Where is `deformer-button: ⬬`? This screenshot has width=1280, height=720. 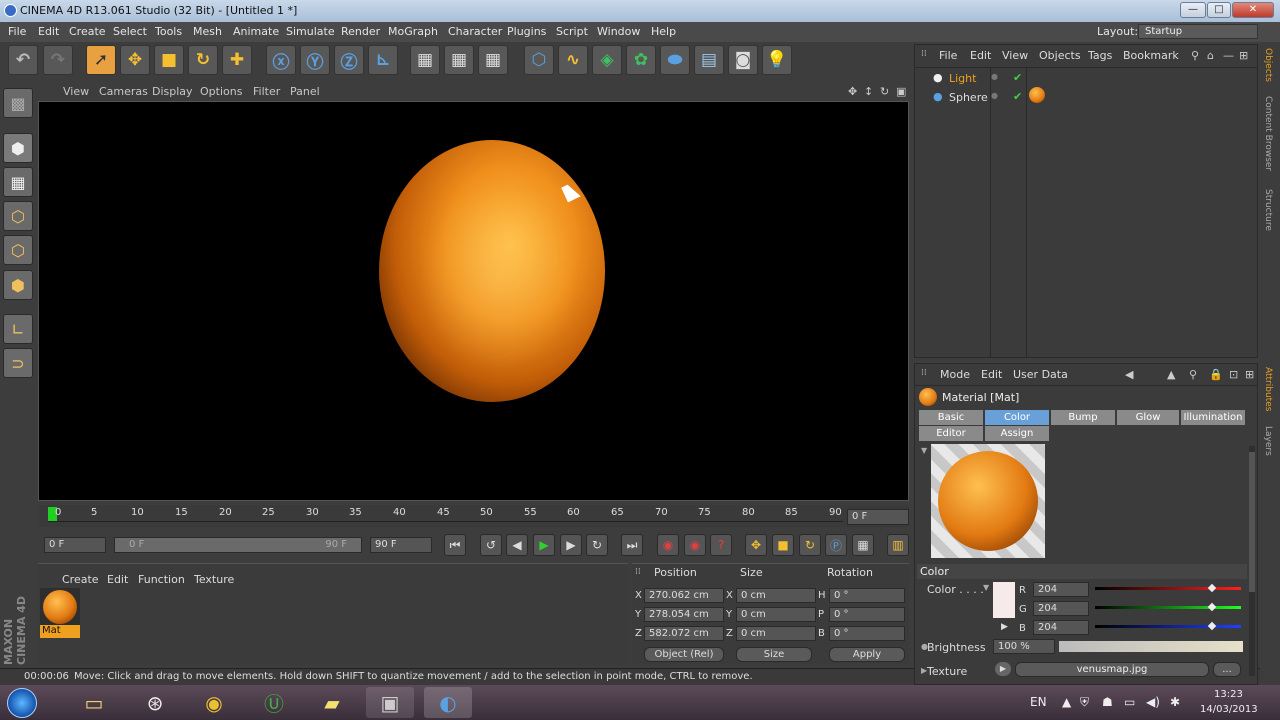
deformer-button: ⬬ is located at coordinates (675, 60).